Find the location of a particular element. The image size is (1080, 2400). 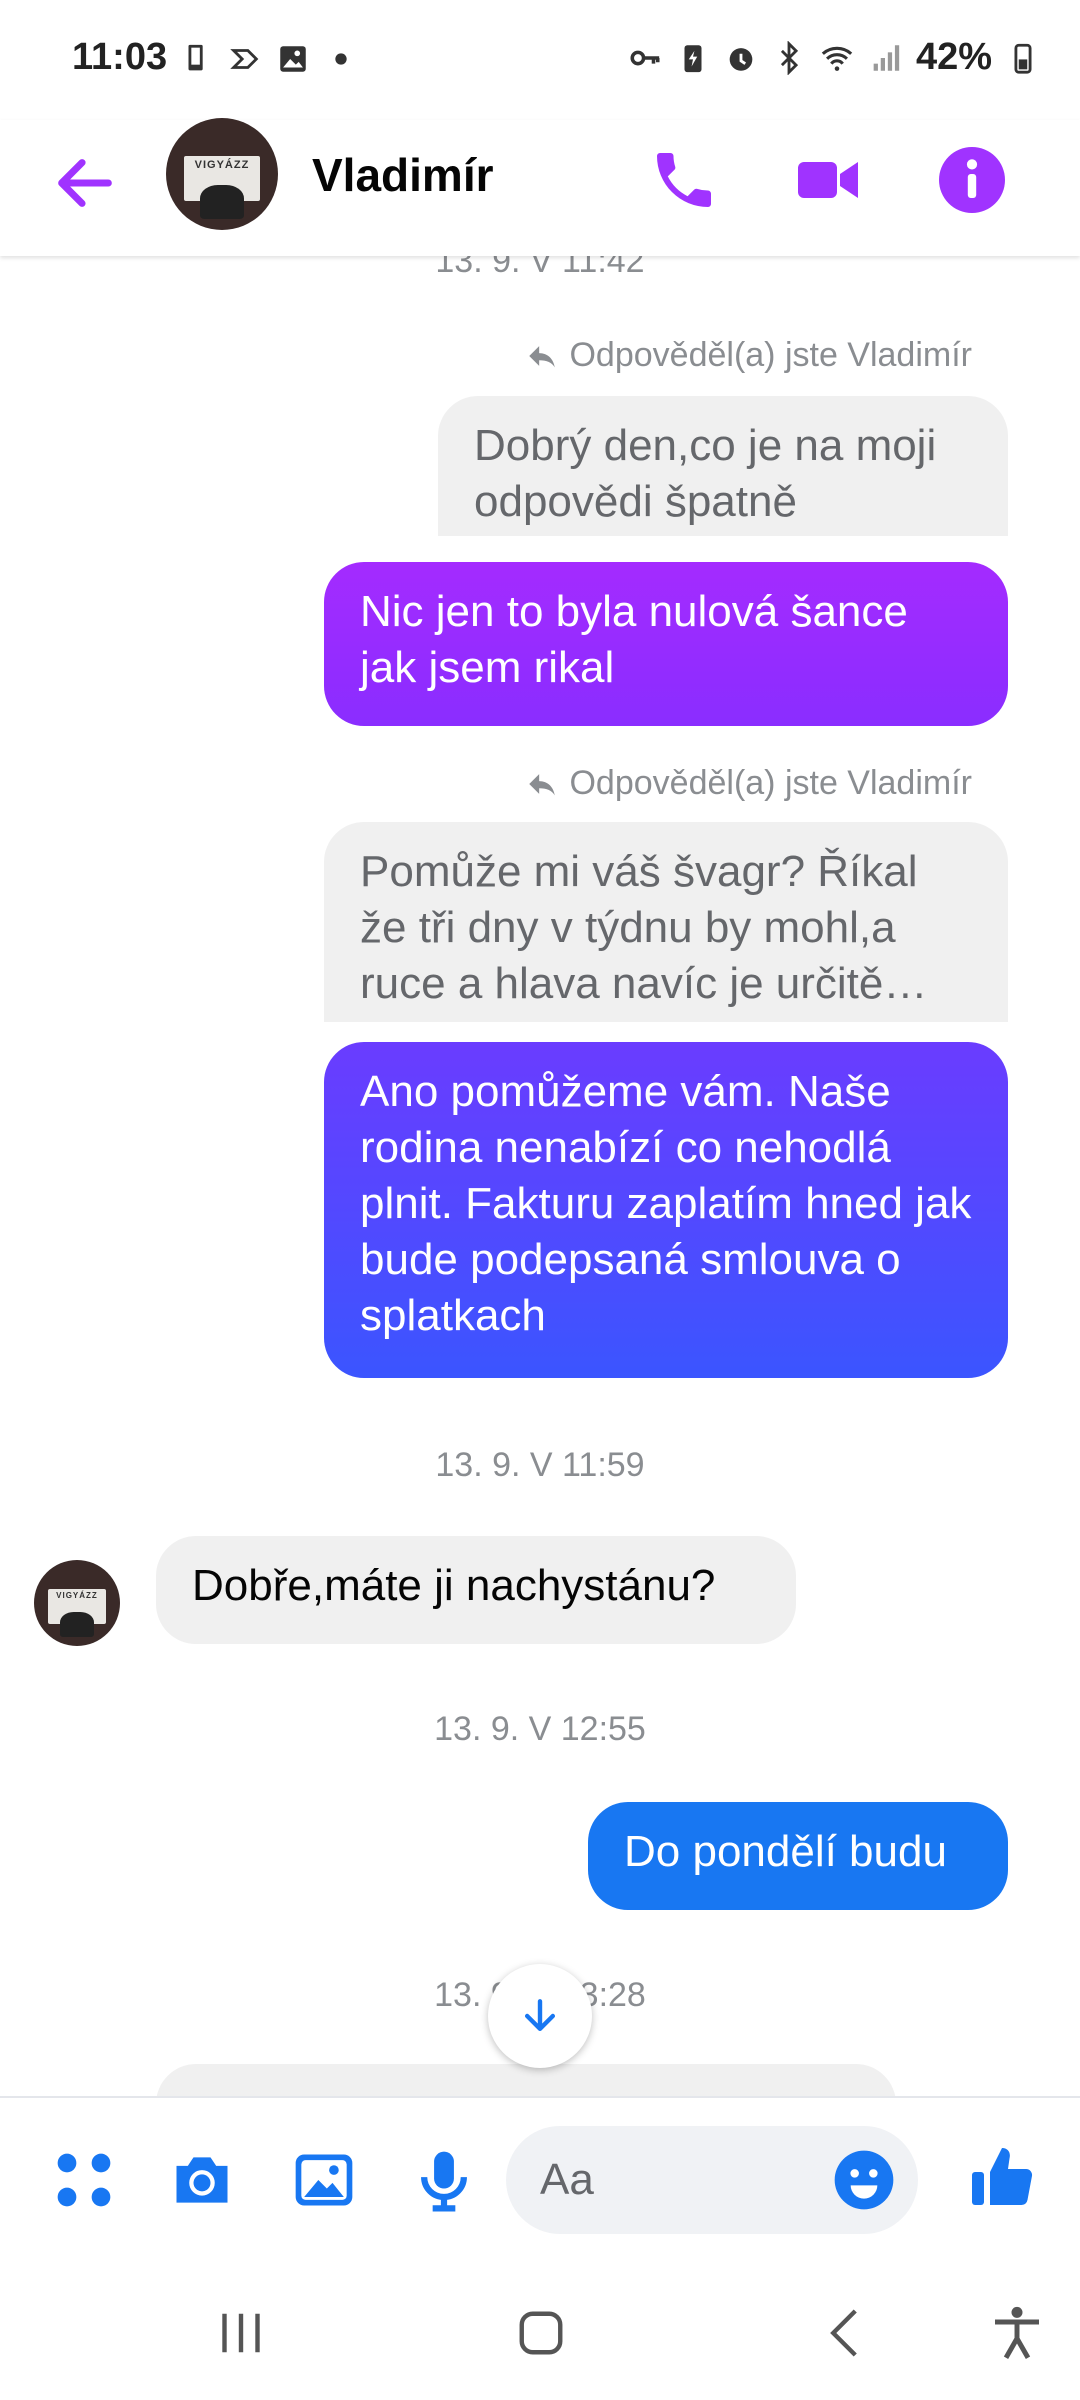

phone-call-icon is located at coordinates (684, 180).